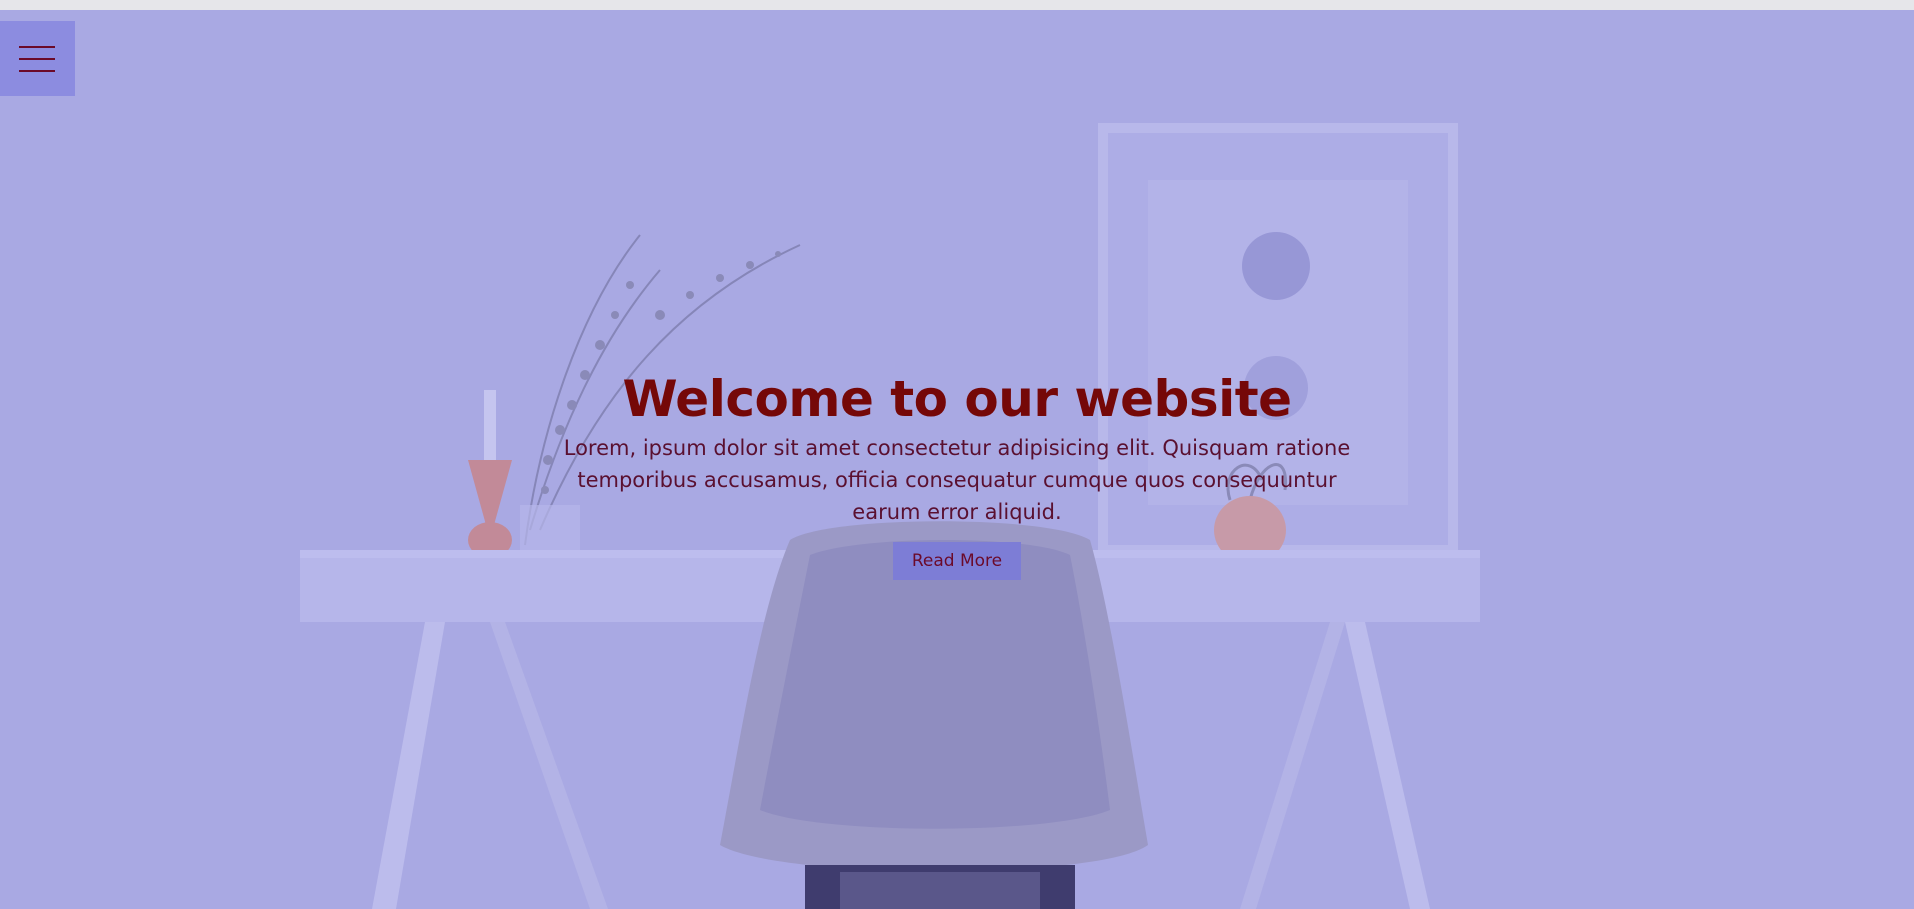  Describe the element at coordinates (957, 399) in the screenshot. I see `hero-title: Welcome to our website` at that location.